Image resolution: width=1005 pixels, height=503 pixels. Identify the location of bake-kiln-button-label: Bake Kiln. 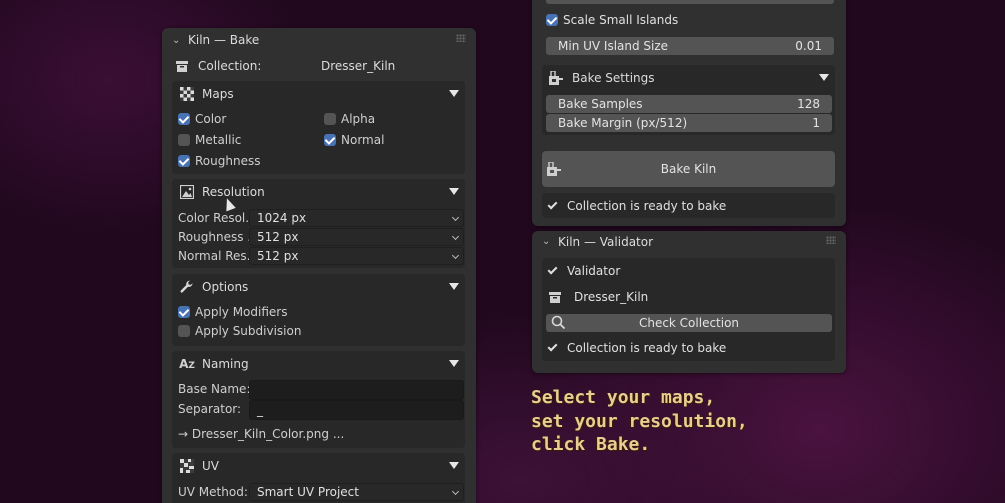
(688, 169).